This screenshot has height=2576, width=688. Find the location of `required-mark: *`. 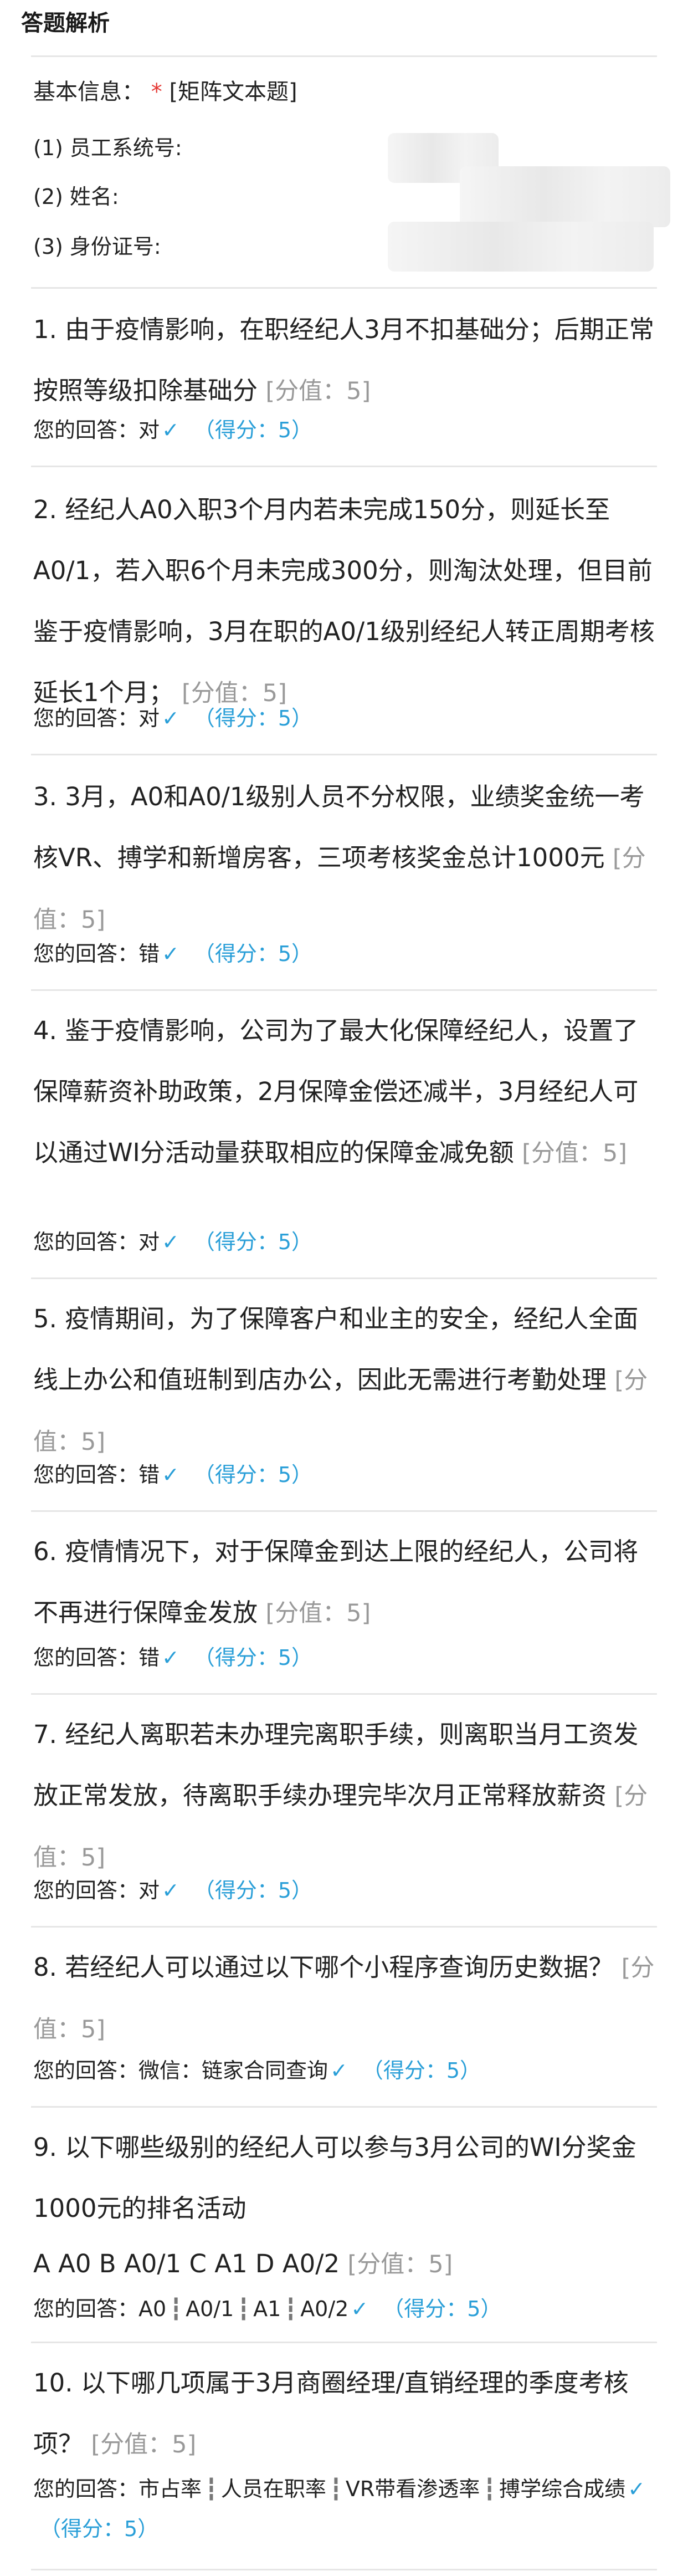

required-mark: * is located at coordinates (157, 92).